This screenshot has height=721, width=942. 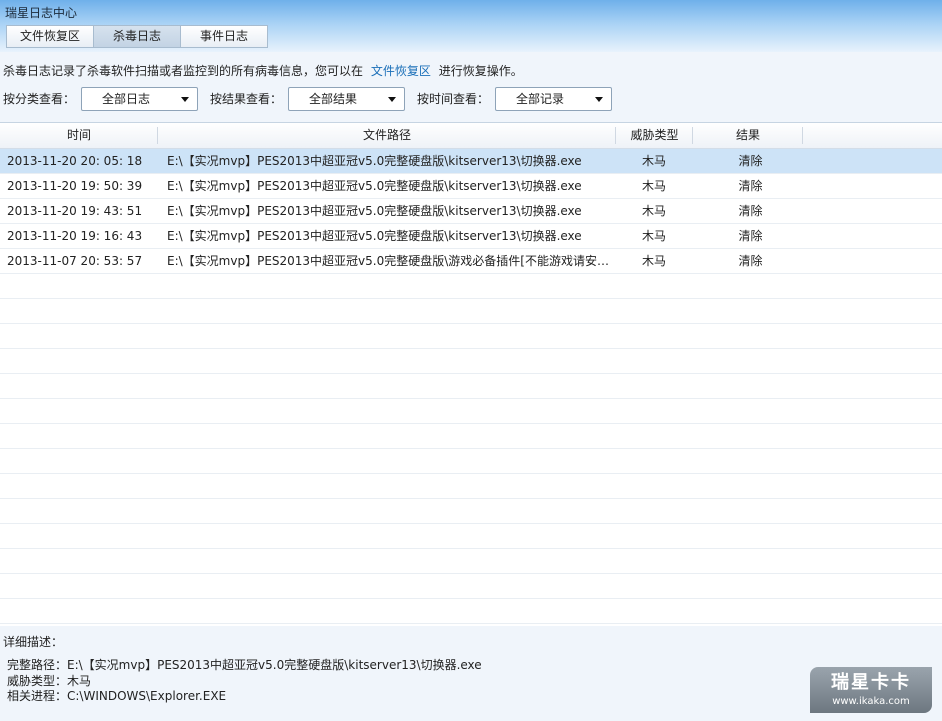 What do you see at coordinates (871, 682) in the screenshot?
I see `watermark-brand: 瑞星卡卡` at bounding box center [871, 682].